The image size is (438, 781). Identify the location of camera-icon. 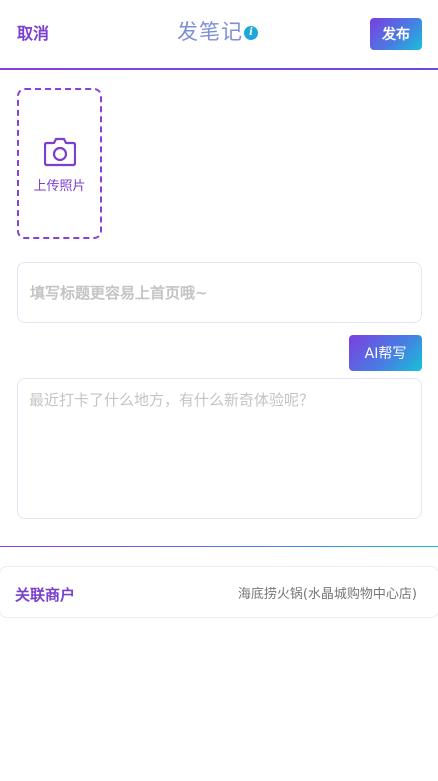
(59, 152).